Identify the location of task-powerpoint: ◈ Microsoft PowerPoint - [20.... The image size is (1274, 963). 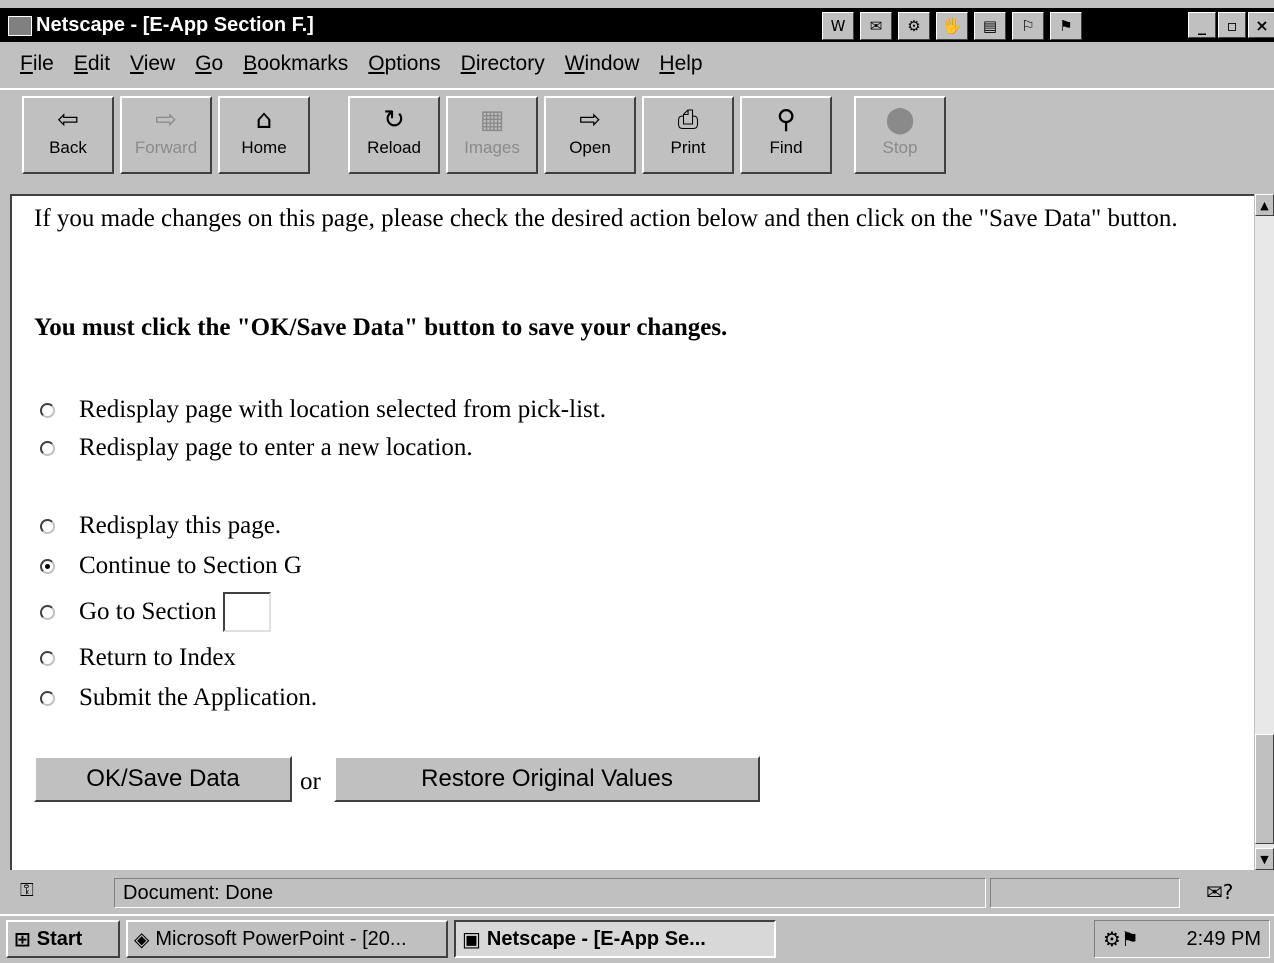
(287, 939).